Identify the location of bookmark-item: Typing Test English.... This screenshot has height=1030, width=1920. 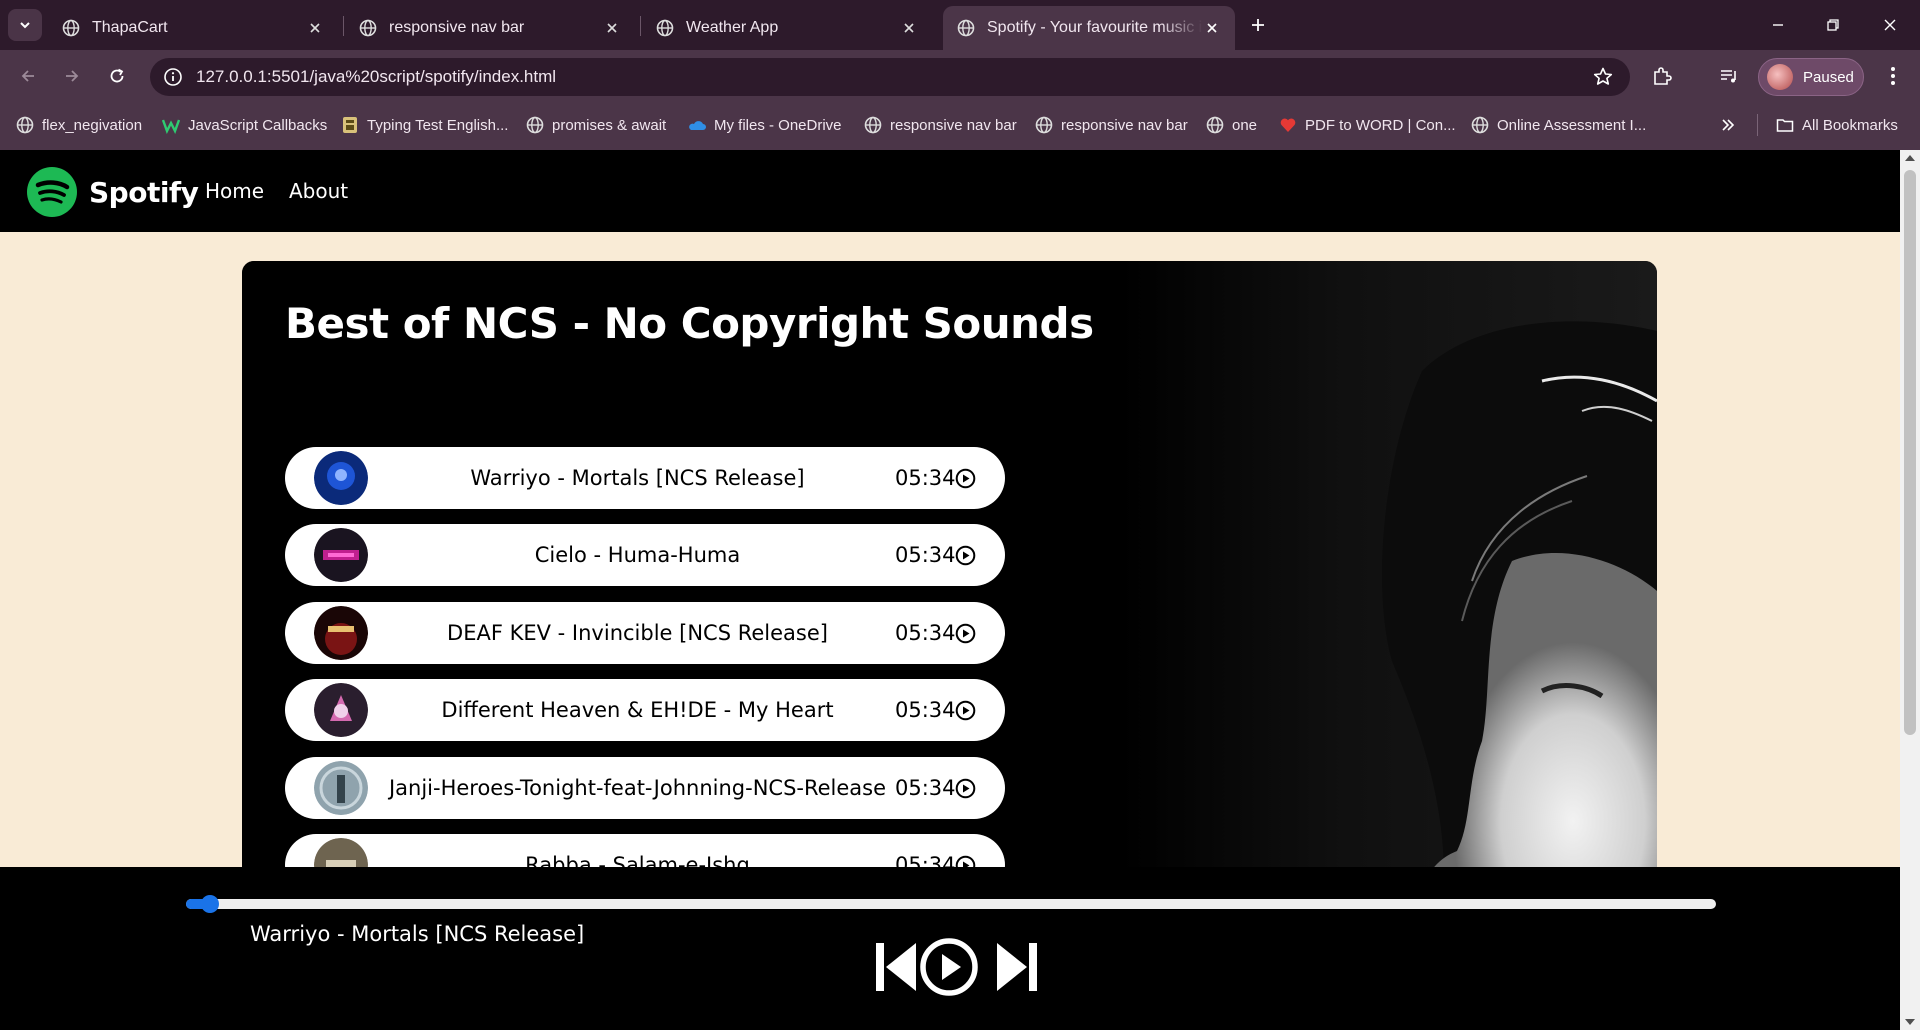
(424, 125).